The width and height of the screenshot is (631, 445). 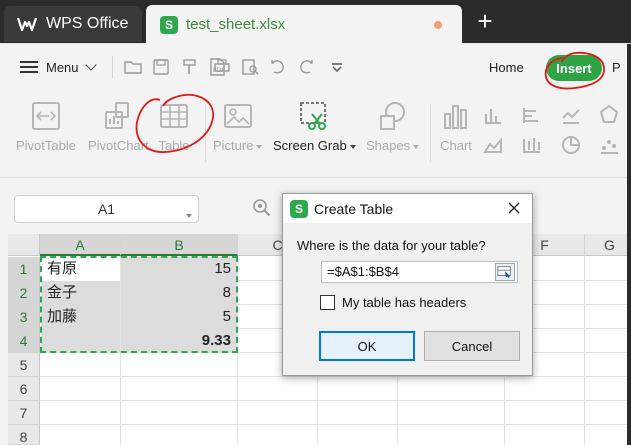 What do you see at coordinates (46, 145) in the screenshot?
I see `pivot-table-label: PivotTable` at bounding box center [46, 145].